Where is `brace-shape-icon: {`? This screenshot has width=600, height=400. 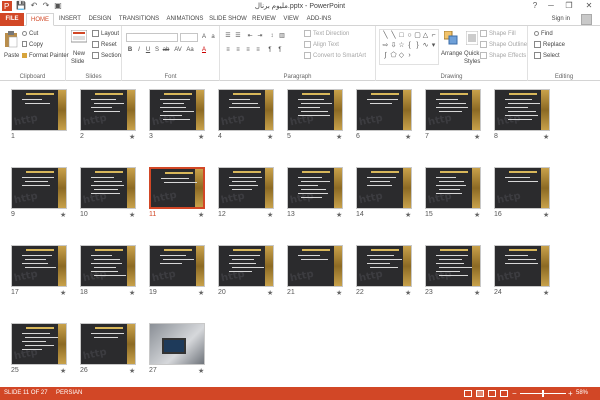 brace-shape-icon: { is located at coordinates (409, 45).